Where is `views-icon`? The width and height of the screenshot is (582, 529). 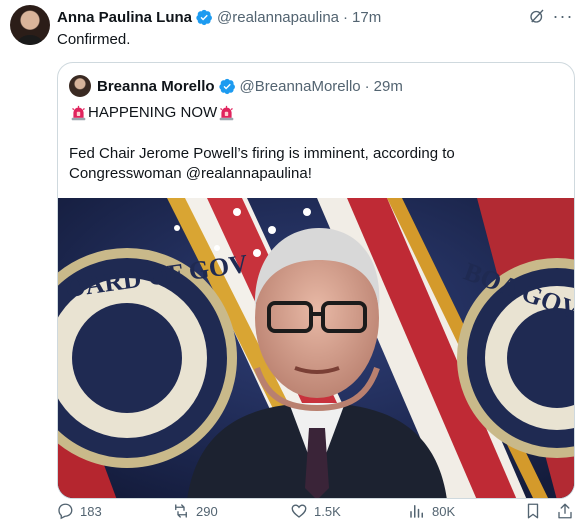 views-icon is located at coordinates (416, 511).